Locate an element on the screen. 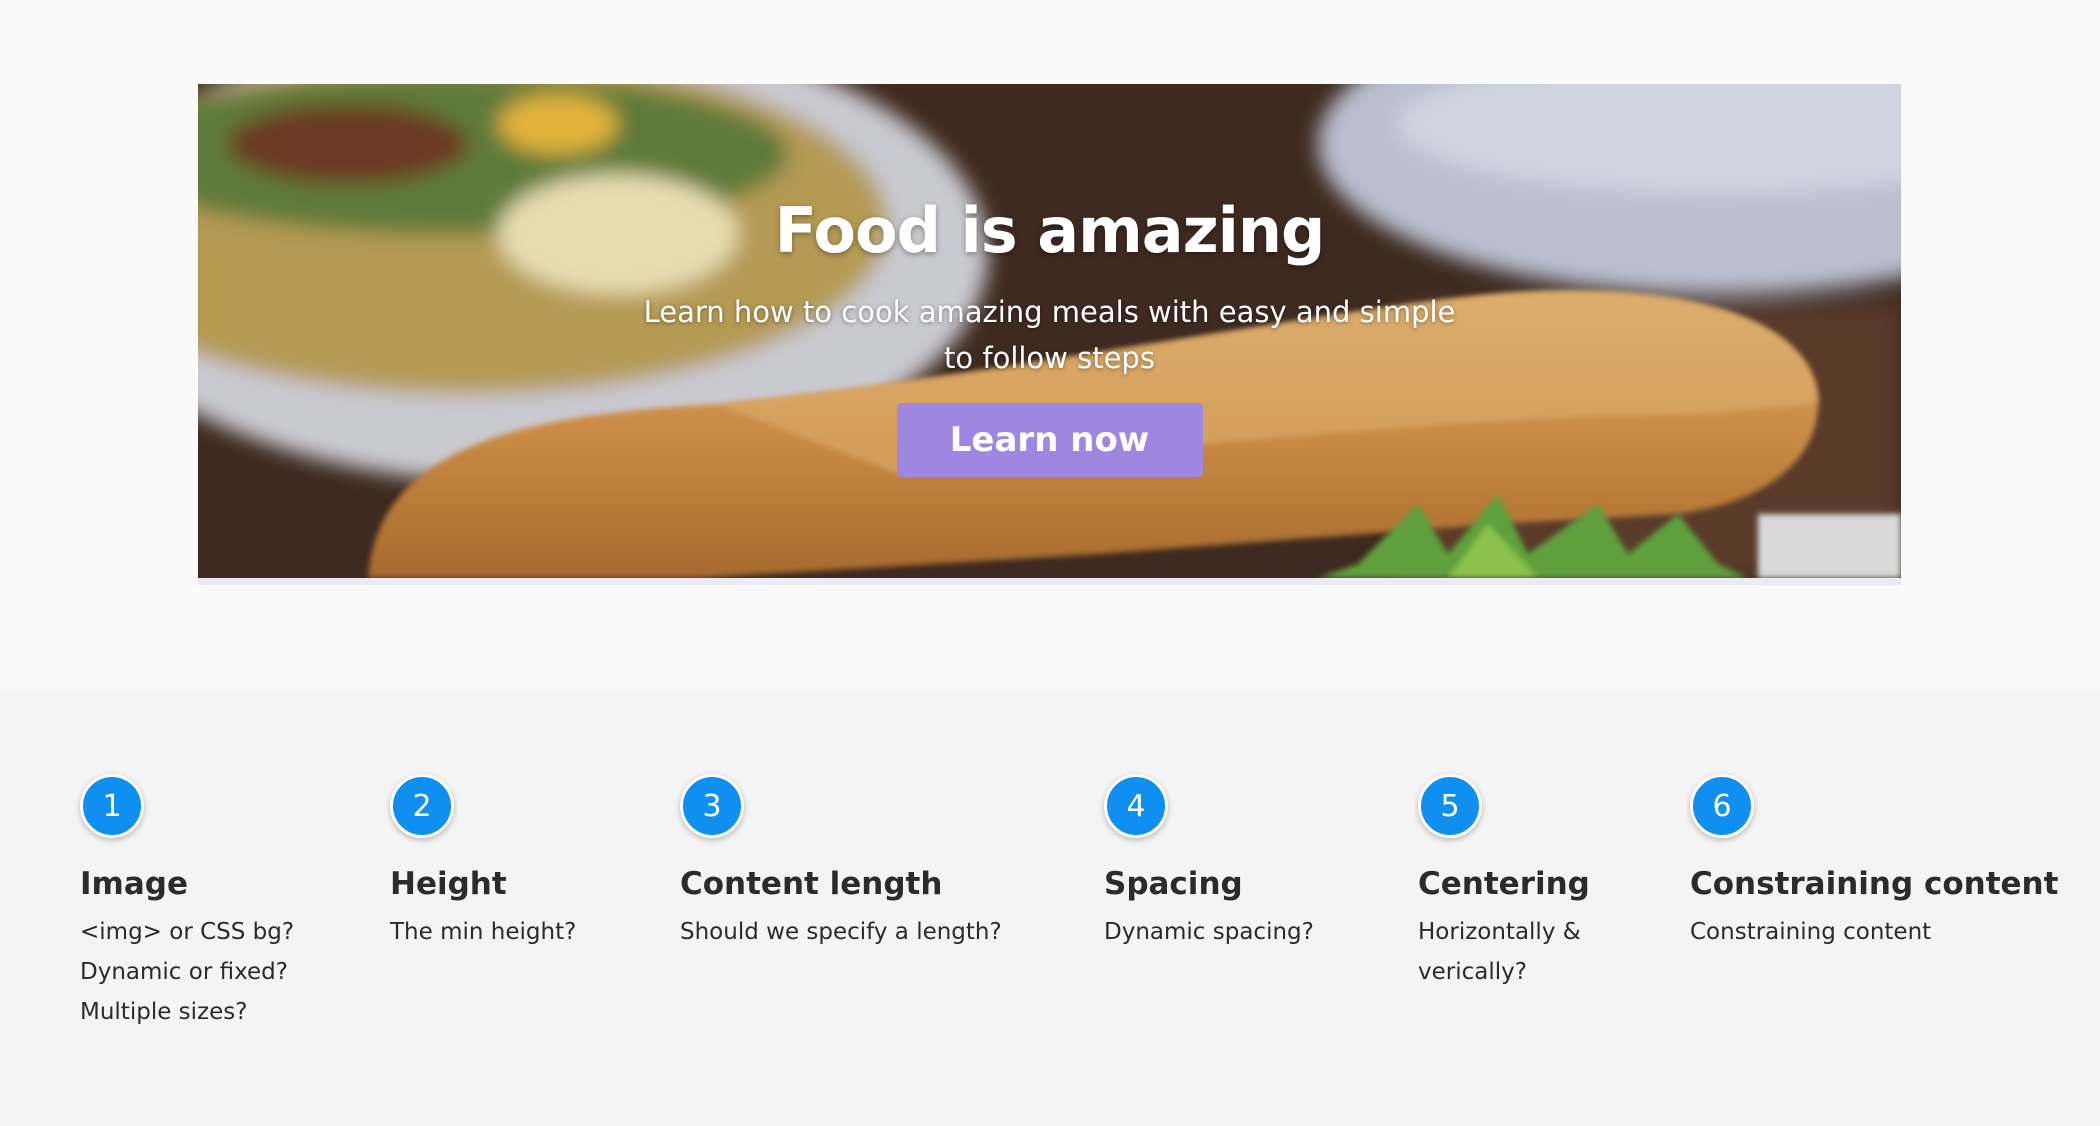  item-title: Spacing is located at coordinates (1173, 884).